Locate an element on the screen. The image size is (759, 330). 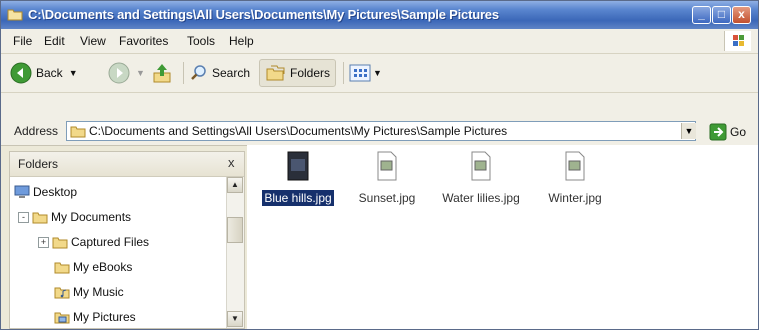
tree-item-my-documents: - My Documents is located at coordinates (74, 217).